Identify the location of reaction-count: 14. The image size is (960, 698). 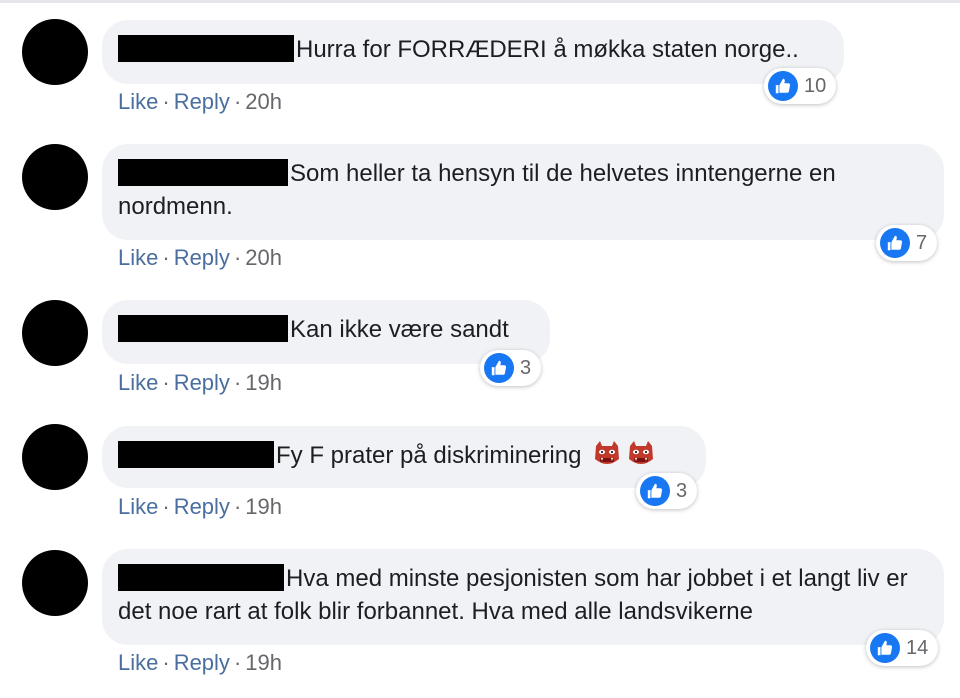
(917, 647).